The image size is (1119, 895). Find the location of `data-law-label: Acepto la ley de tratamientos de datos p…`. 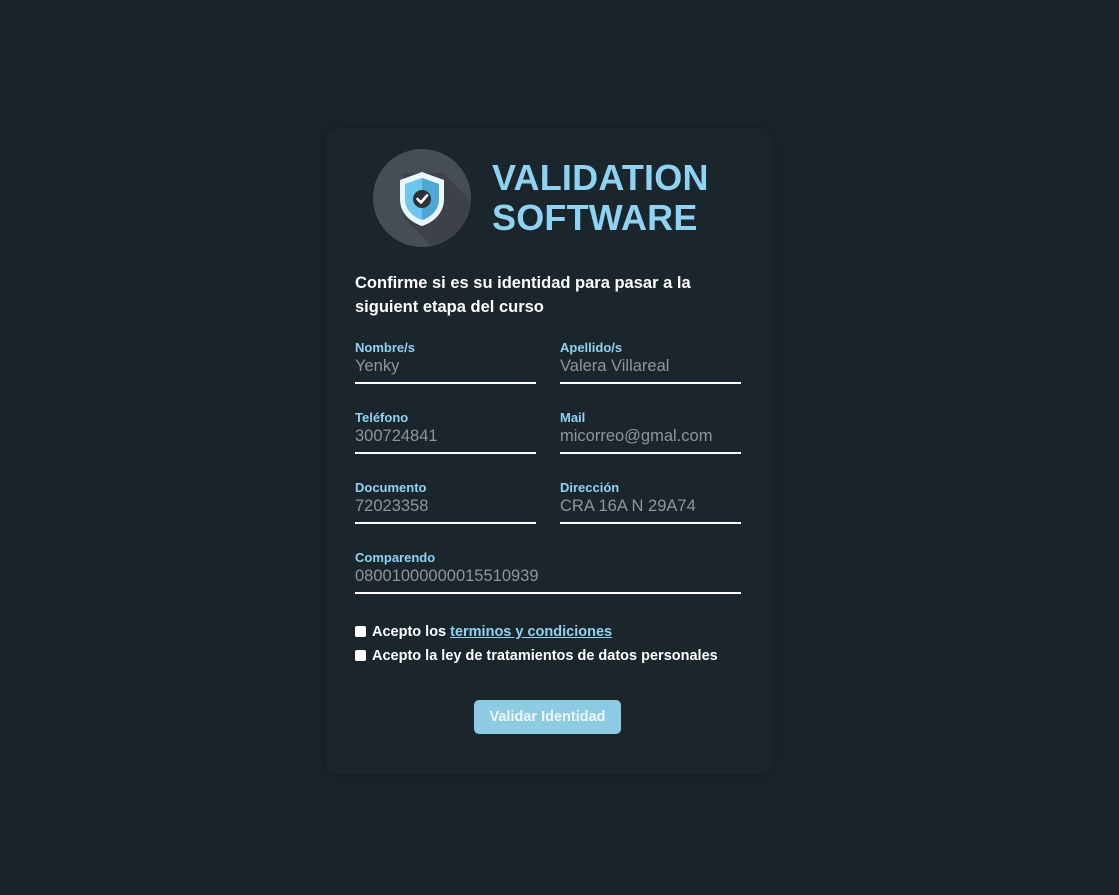

data-law-label: Acepto la ley de tratamientos de datos p… is located at coordinates (545, 656).